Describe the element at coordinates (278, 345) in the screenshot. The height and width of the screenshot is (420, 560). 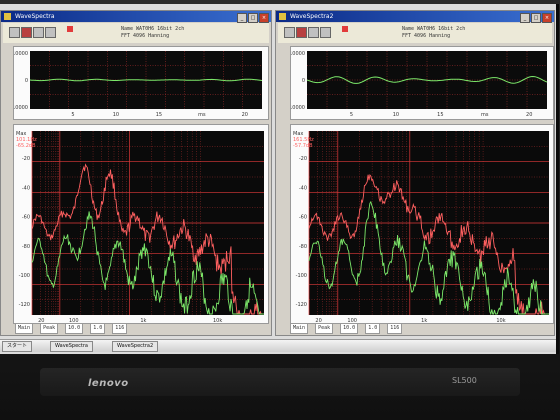
I see `taskbar: スタート WaveSpectra WaveSpectra2` at that location.